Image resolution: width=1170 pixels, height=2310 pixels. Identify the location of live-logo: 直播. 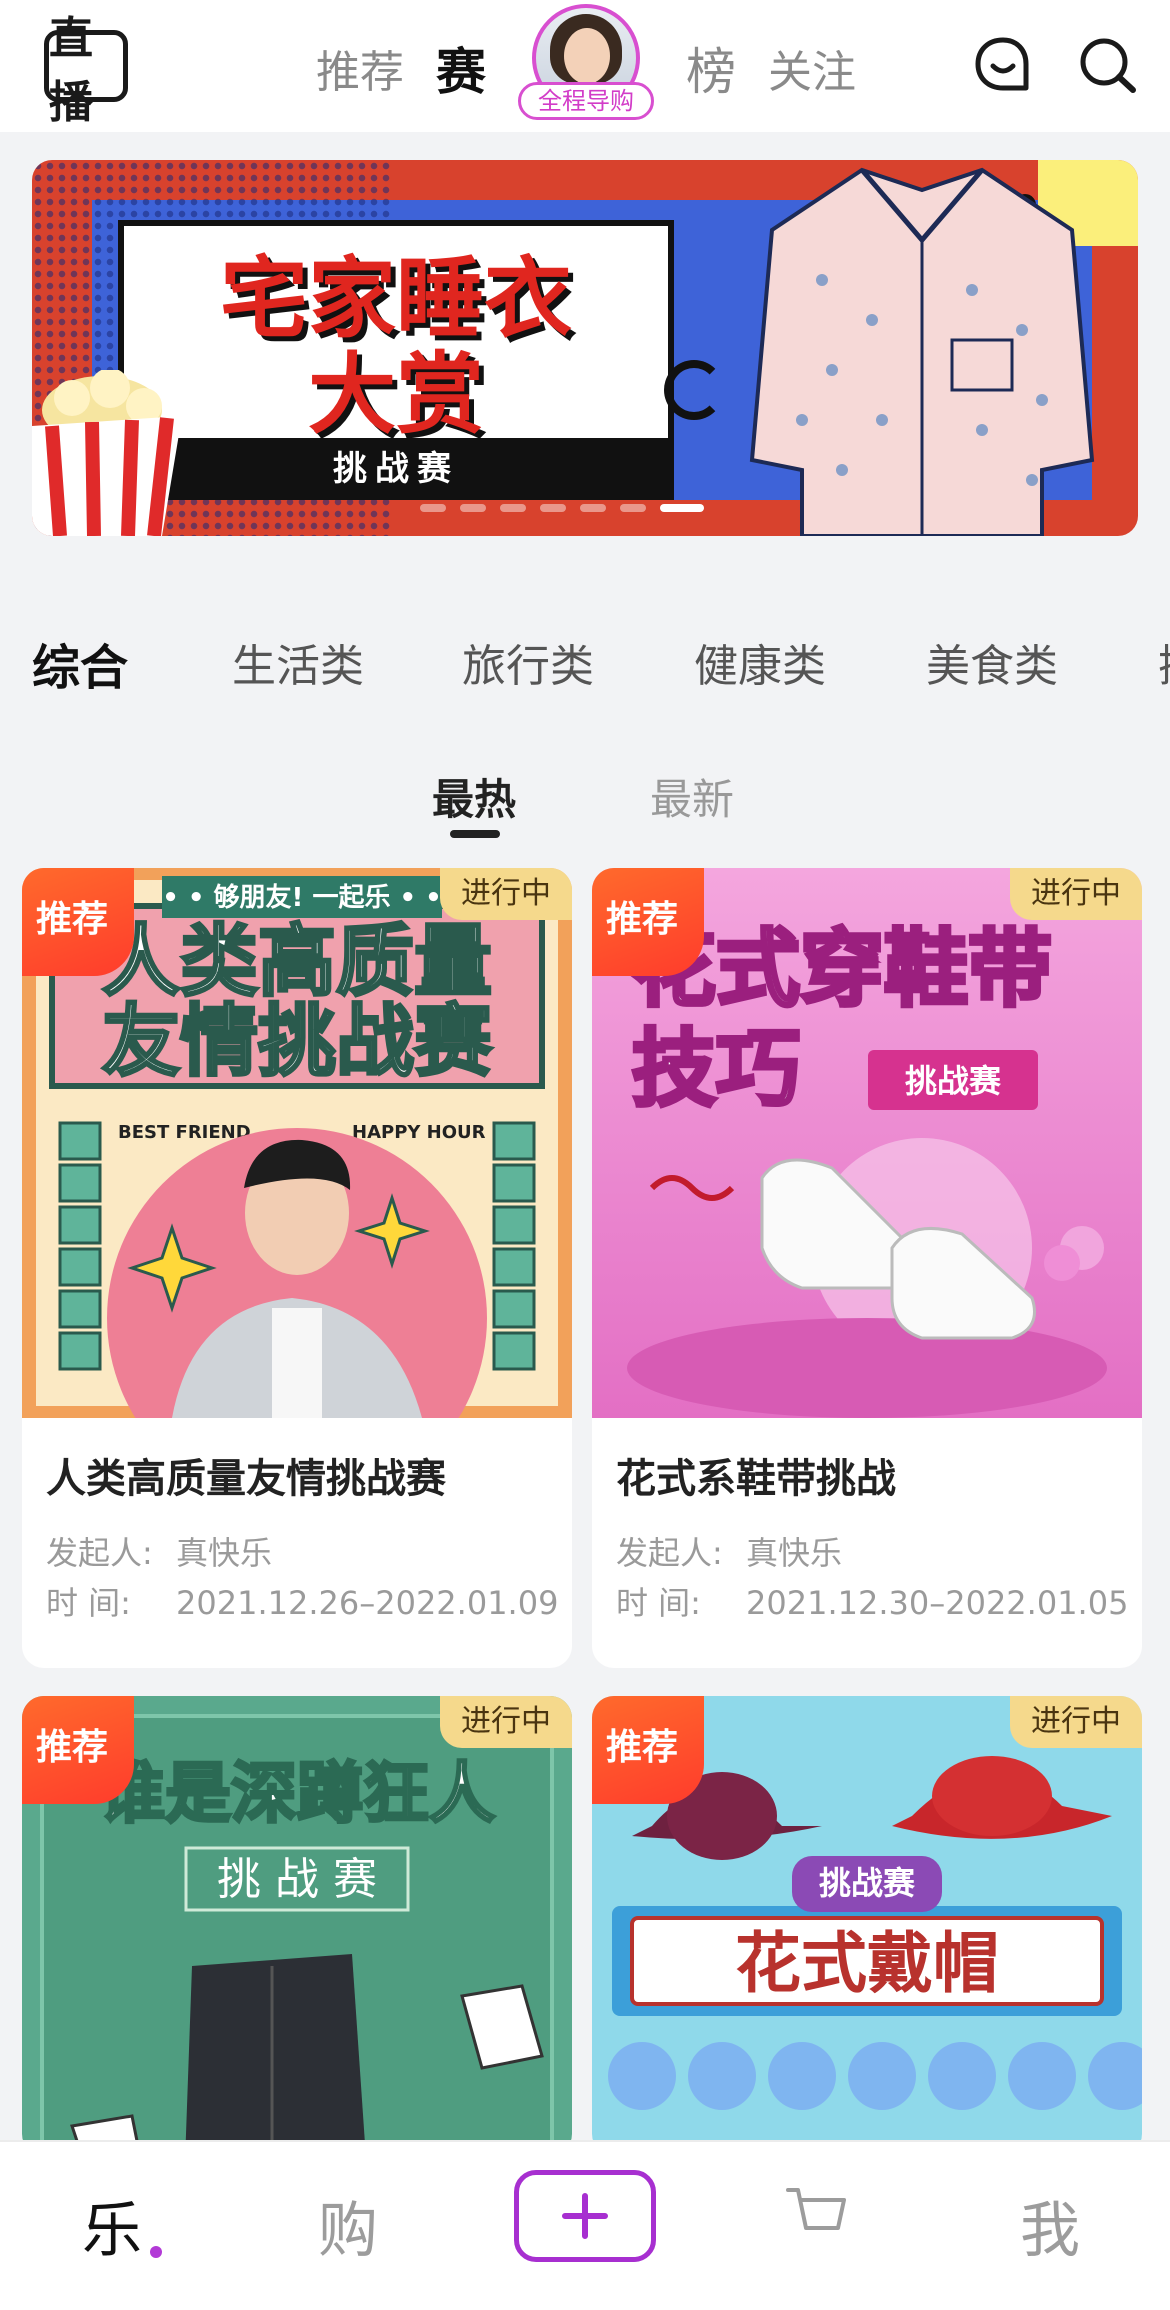
(86, 70).